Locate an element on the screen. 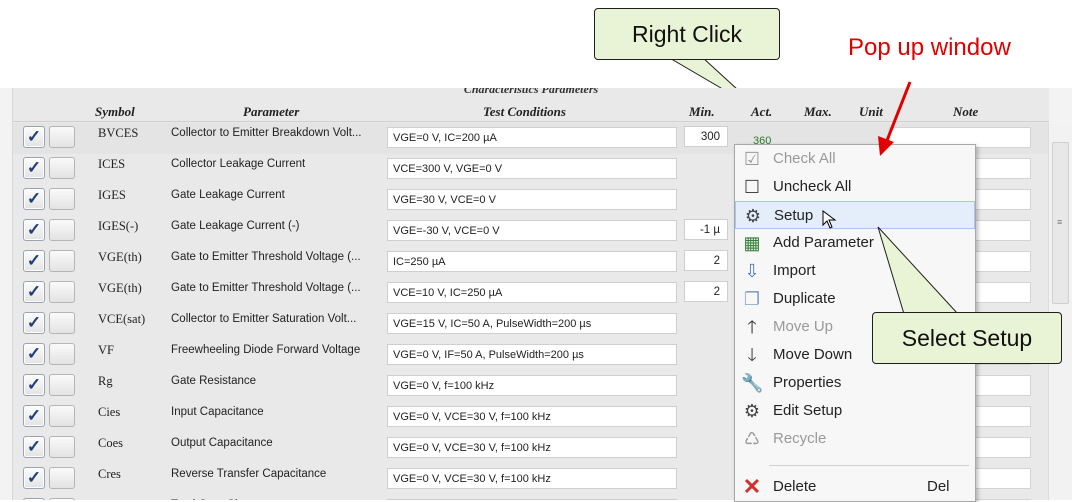 The image size is (1072, 502). select-setup-callout: Select Setup is located at coordinates (967, 338).